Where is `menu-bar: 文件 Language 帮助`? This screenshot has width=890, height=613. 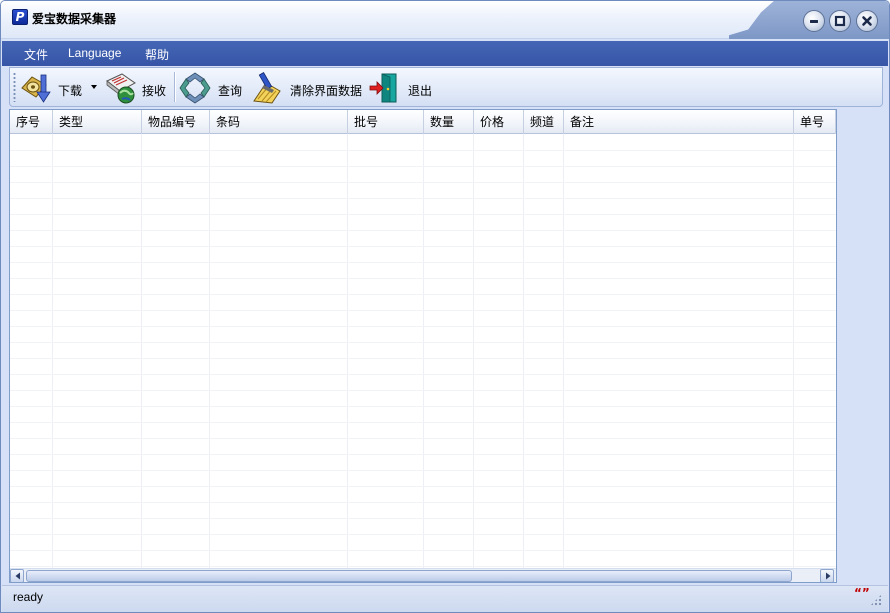 menu-bar: 文件 Language 帮助 is located at coordinates (445, 53).